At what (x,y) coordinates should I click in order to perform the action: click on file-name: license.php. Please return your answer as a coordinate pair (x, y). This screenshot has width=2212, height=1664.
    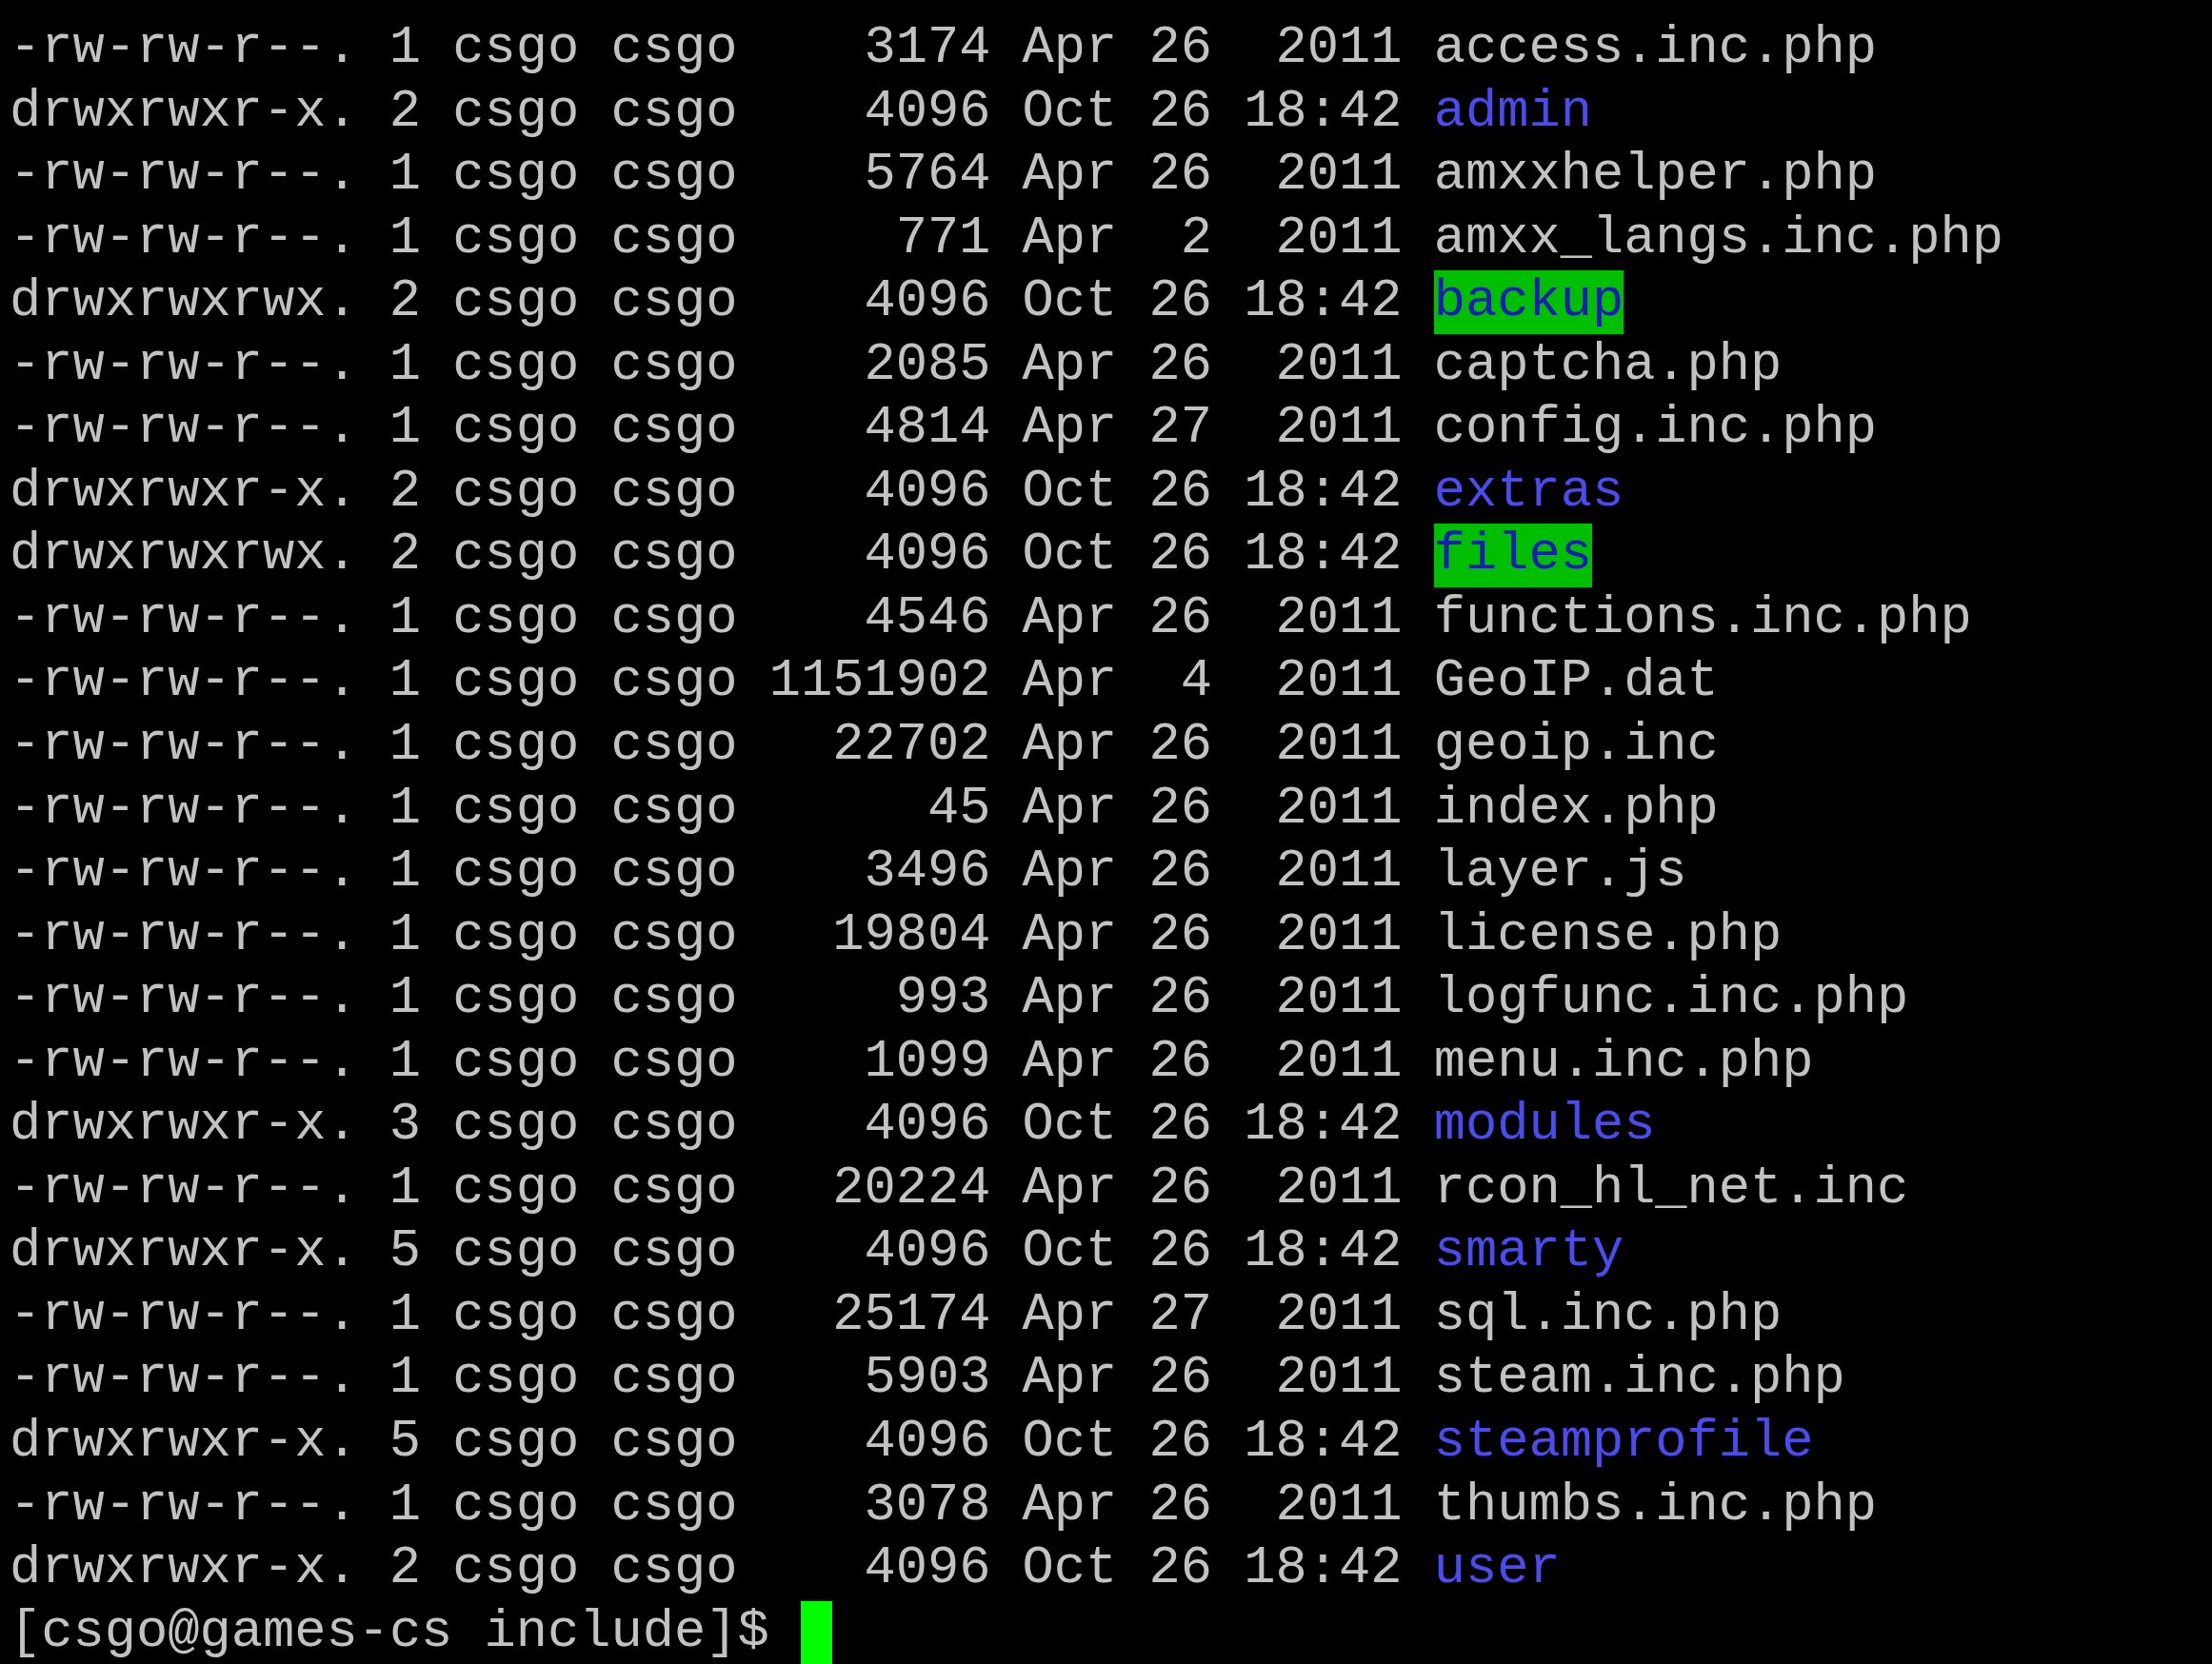
    Looking at the image, I should click on (1608, 935).